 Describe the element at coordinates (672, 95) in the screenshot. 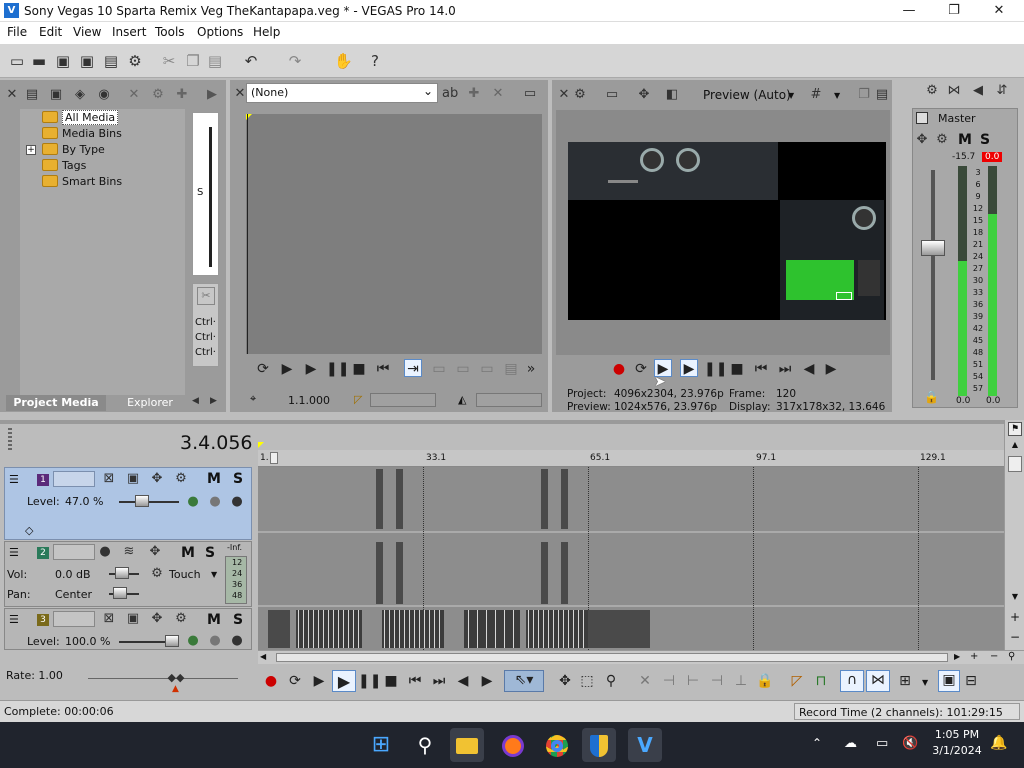

I see `overlays-icon: ◧` at that location.